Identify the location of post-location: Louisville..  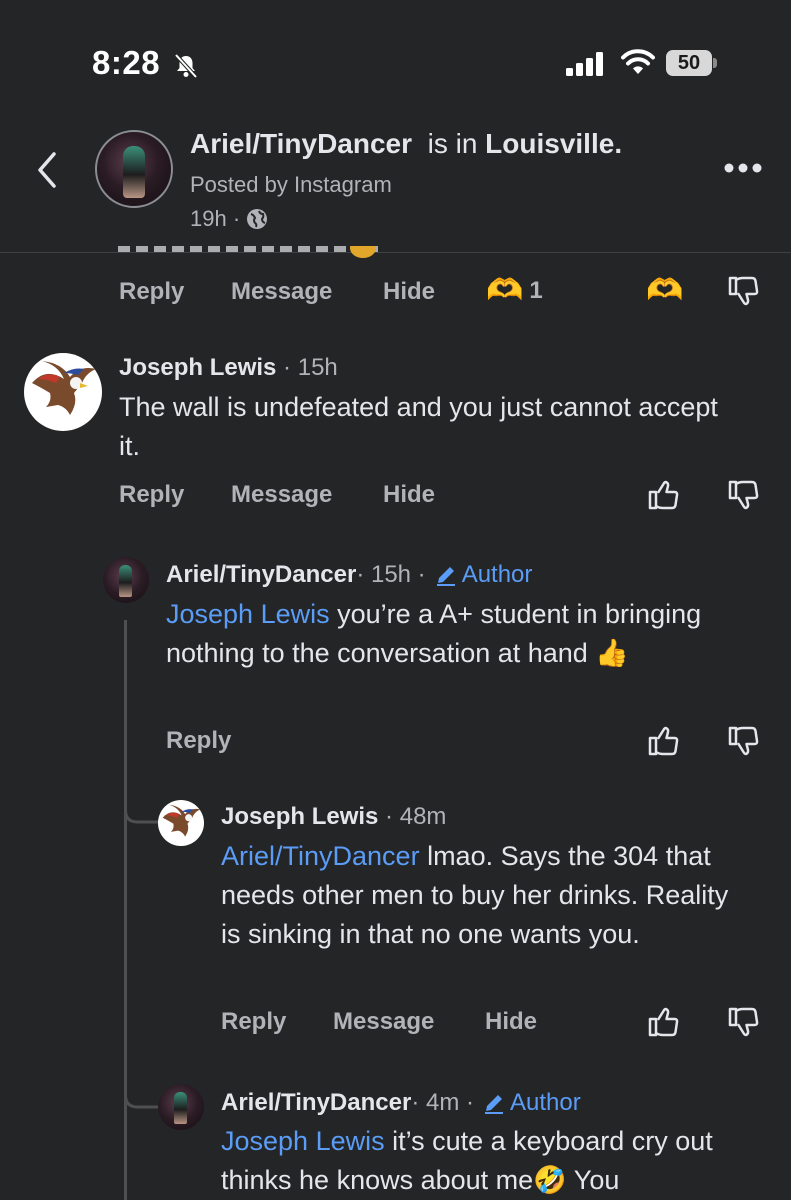
(553, 143).